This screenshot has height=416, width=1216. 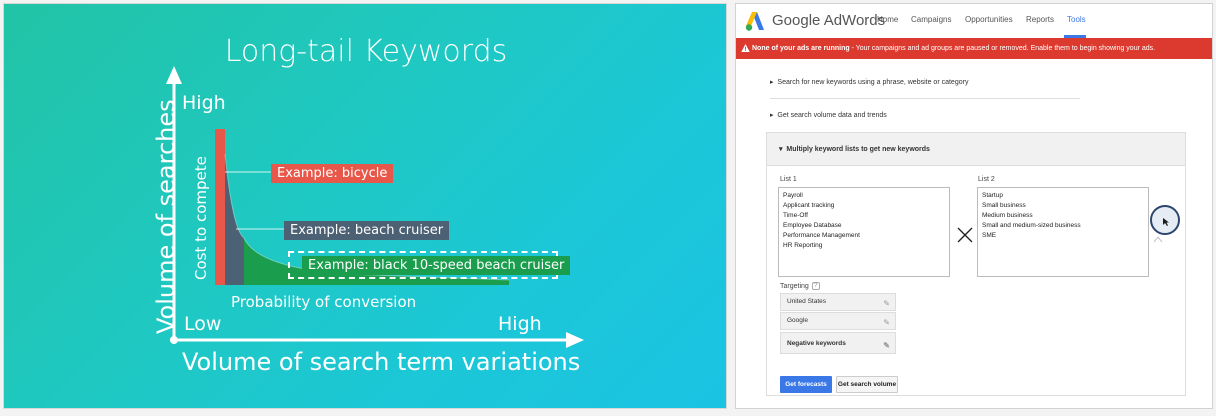 What do you see at coordinates (807, 301) in the screenshot?
I see `targeting-location-label: United States` at bounding box center [807, 301].